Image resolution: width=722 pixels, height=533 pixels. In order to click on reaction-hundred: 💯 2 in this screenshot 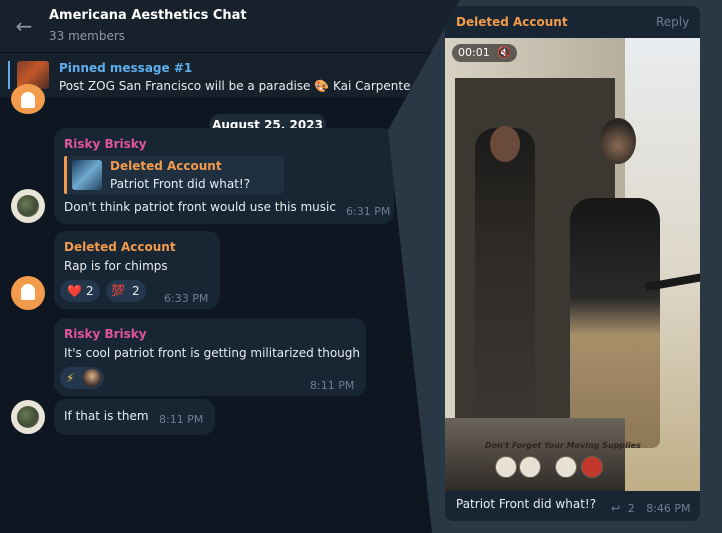, I will do `click(126, 291)`.